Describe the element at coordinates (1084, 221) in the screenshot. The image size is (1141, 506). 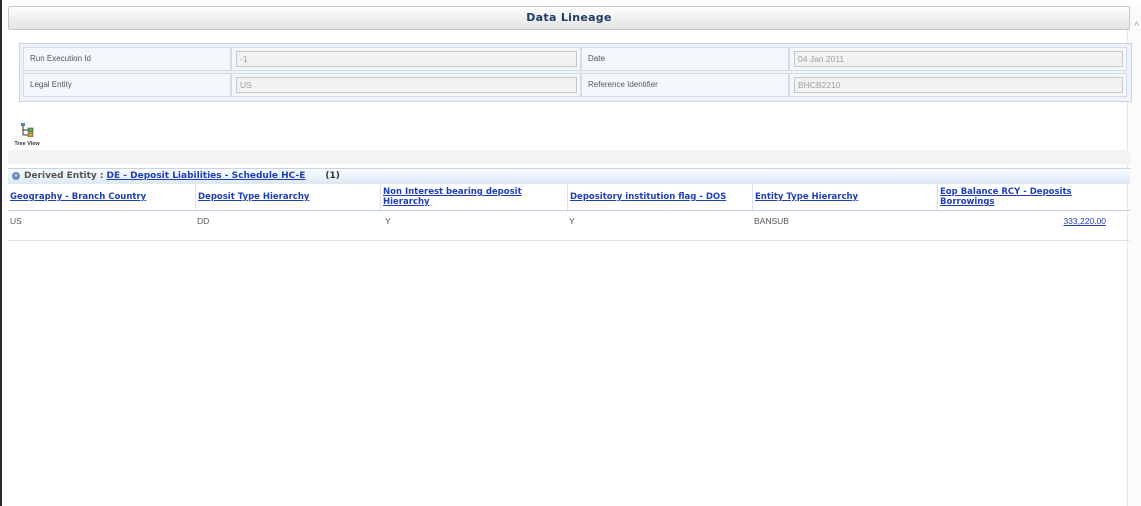
I see `cell-eop-balance-link: 333,220.00` at that location.